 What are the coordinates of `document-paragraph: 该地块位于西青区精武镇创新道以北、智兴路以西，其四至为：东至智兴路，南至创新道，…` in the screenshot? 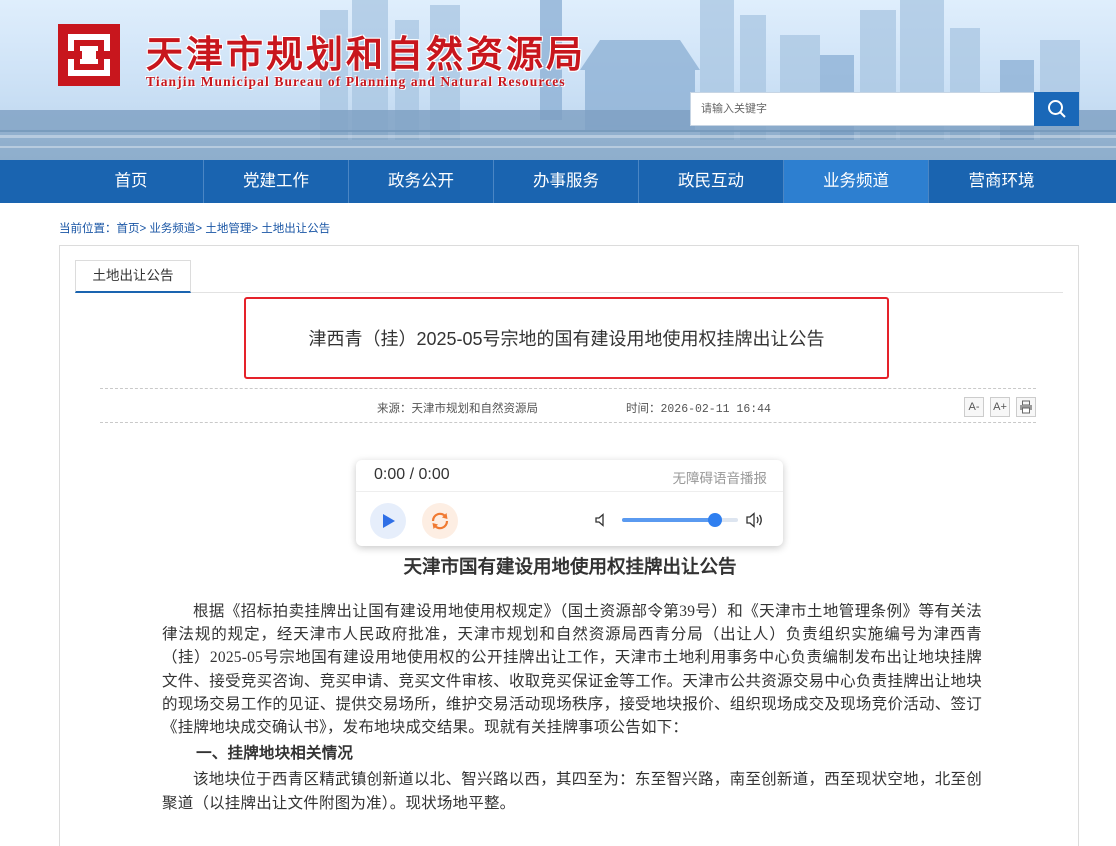 It's located at (572, 791).